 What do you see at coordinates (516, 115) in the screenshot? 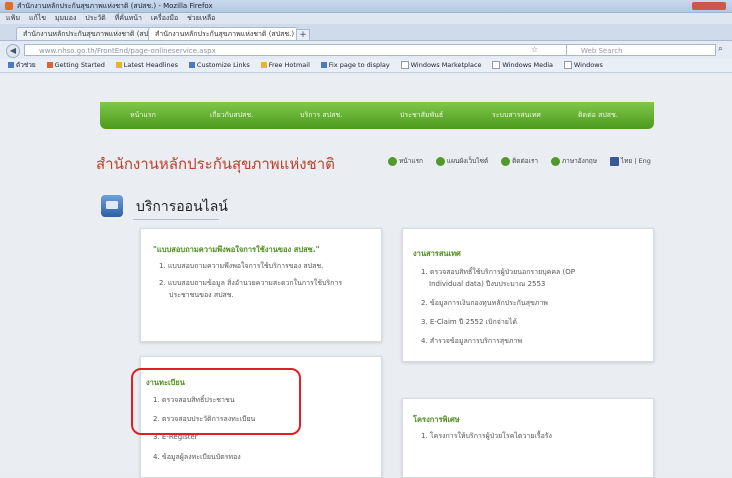
I see `nav-info-systems: ระบบสารสนเทศ` at bounding box center [516, 115].